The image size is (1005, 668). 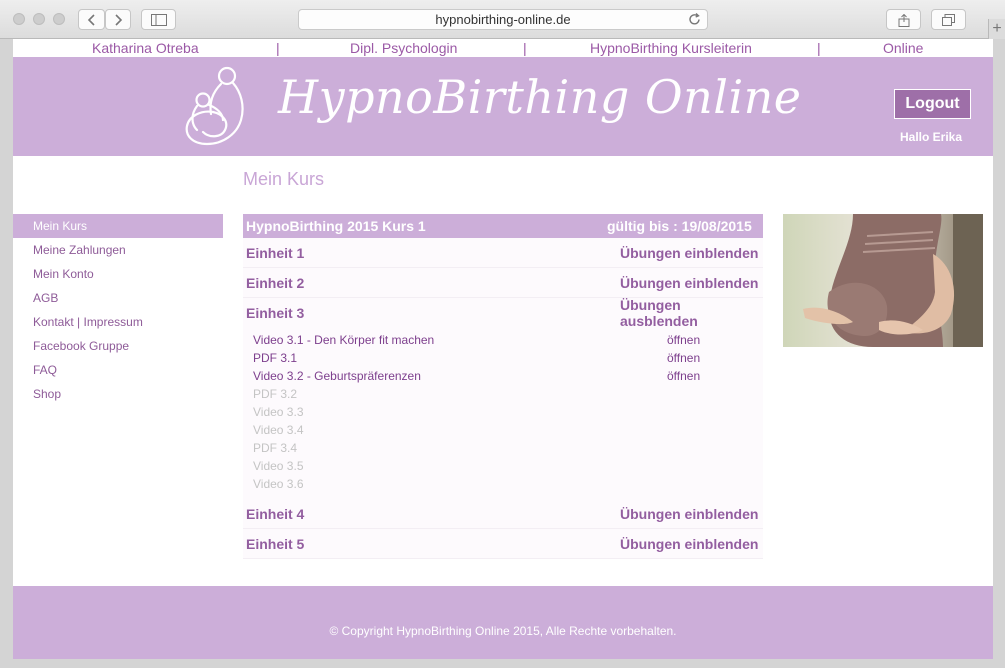 I want to click on reload-icon, so click(x=694, y=19).